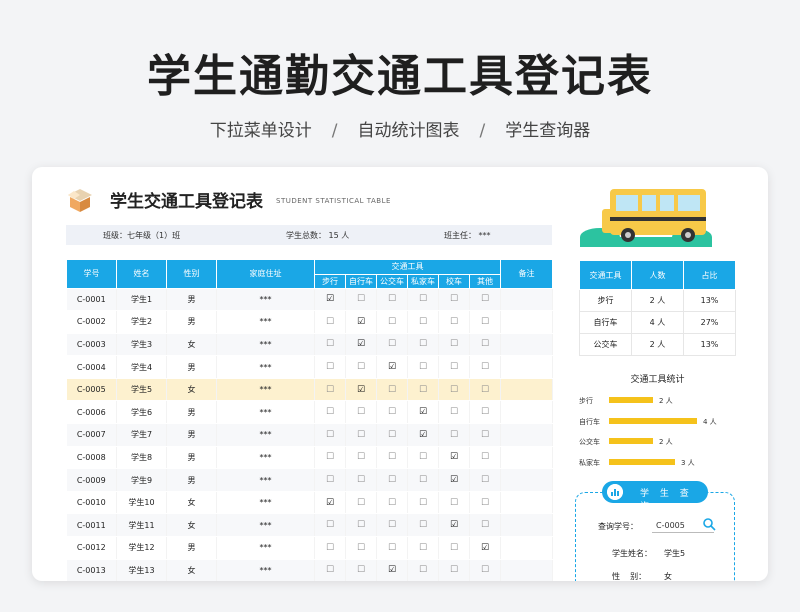 The height and width of the screenshot is (612, 800). I want to click on table-row: C-0009 学生9 男 *** ☐ ☐ ☐ ☐ ☑ ☐, so click(309, 480).